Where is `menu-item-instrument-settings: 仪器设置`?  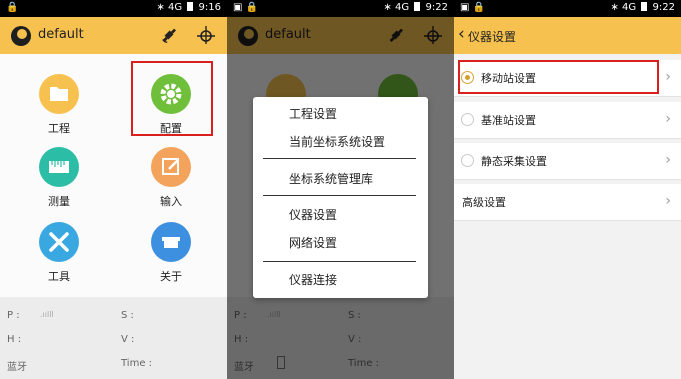 menu-item-instrument-settings: 仪器设置 is located at coordinates (313, 214).